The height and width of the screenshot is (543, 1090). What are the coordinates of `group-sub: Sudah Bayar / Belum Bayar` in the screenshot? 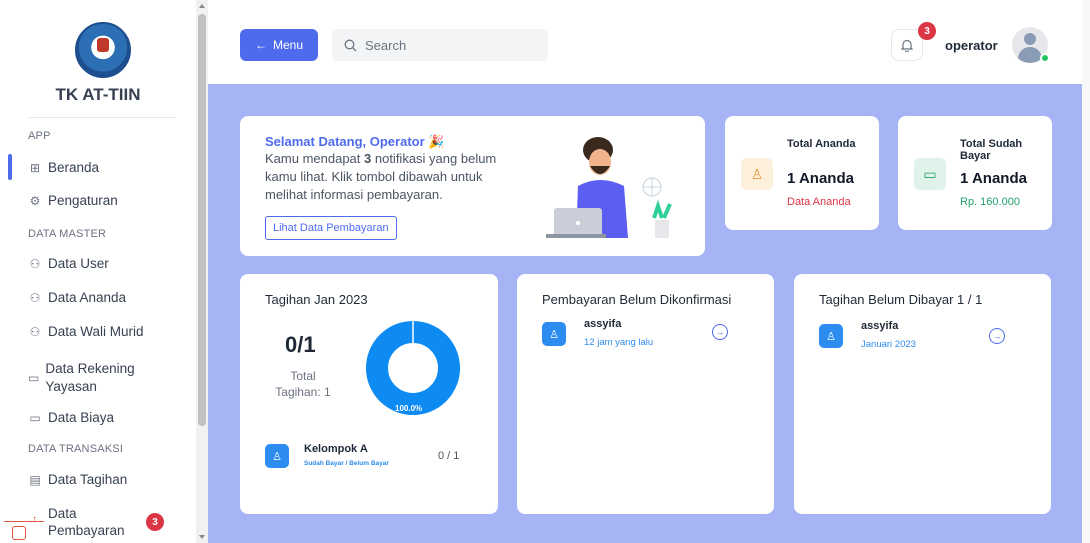 It's located at (346, 463).